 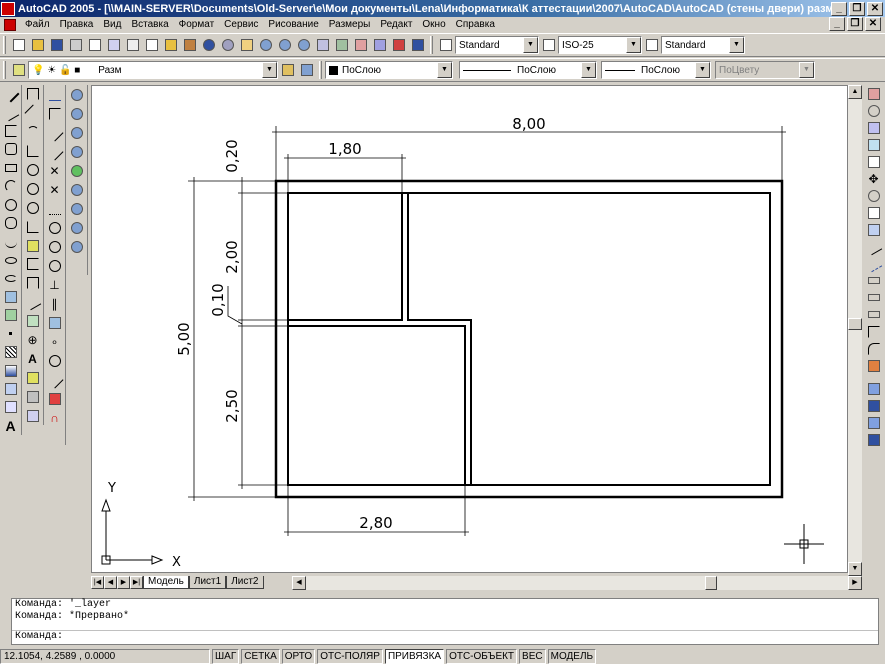 What do you see at coordinates (306, 70) in the screenshot?
I see `layer-previous-icon` at bounding box center [306, 70].